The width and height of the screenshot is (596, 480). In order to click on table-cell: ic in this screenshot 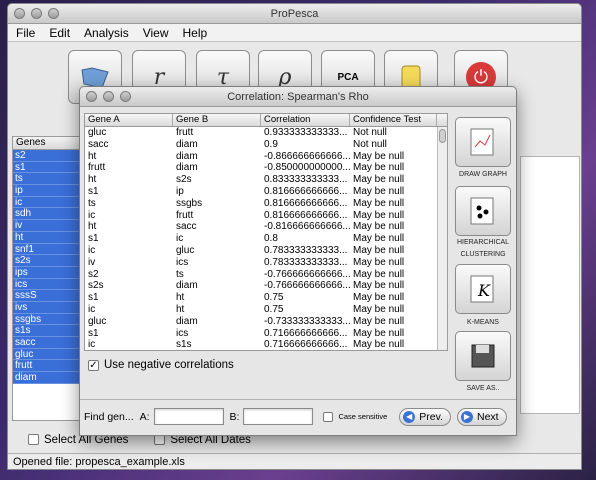, I will do `click(92, 250)`.